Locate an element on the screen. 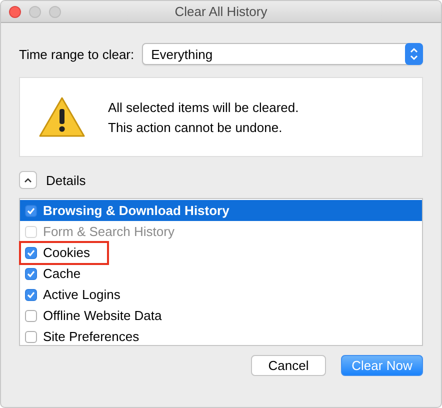  warning-icon is located at coordinates (62, 117).